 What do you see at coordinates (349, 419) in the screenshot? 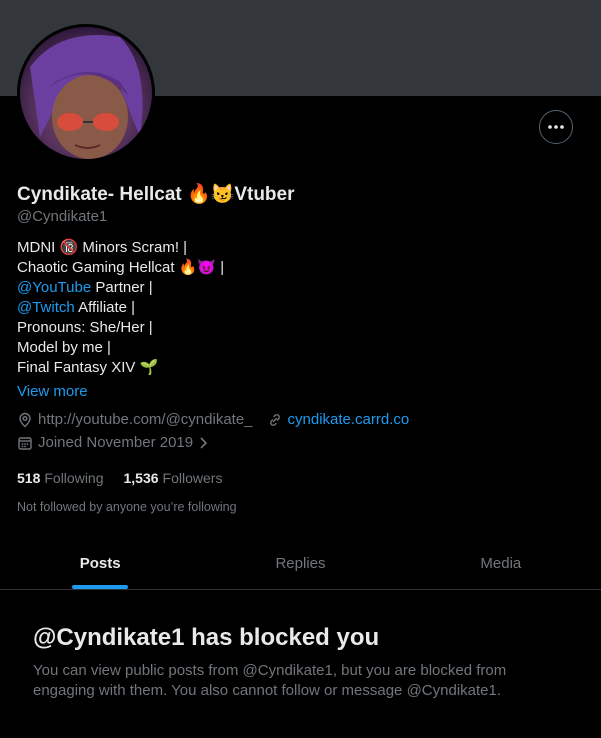
I see `website-link: cyndikate.carrd.co` at bounding box center [349, 419].